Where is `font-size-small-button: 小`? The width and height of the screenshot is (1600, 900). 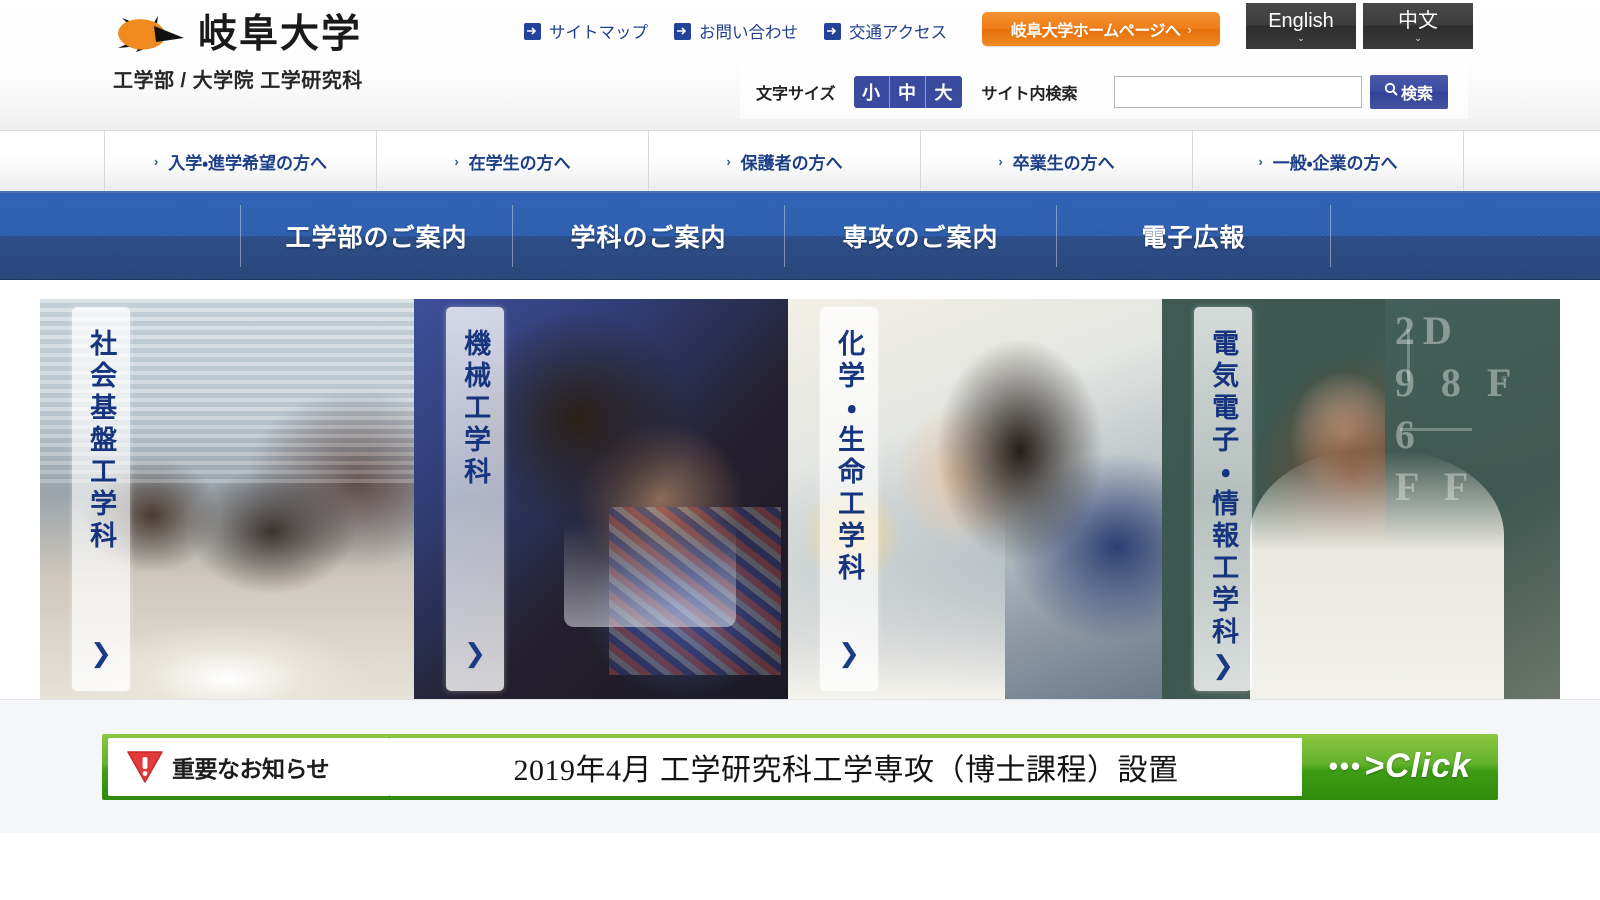 font-size-small-button: 小 is located at coordinates (871, 91).